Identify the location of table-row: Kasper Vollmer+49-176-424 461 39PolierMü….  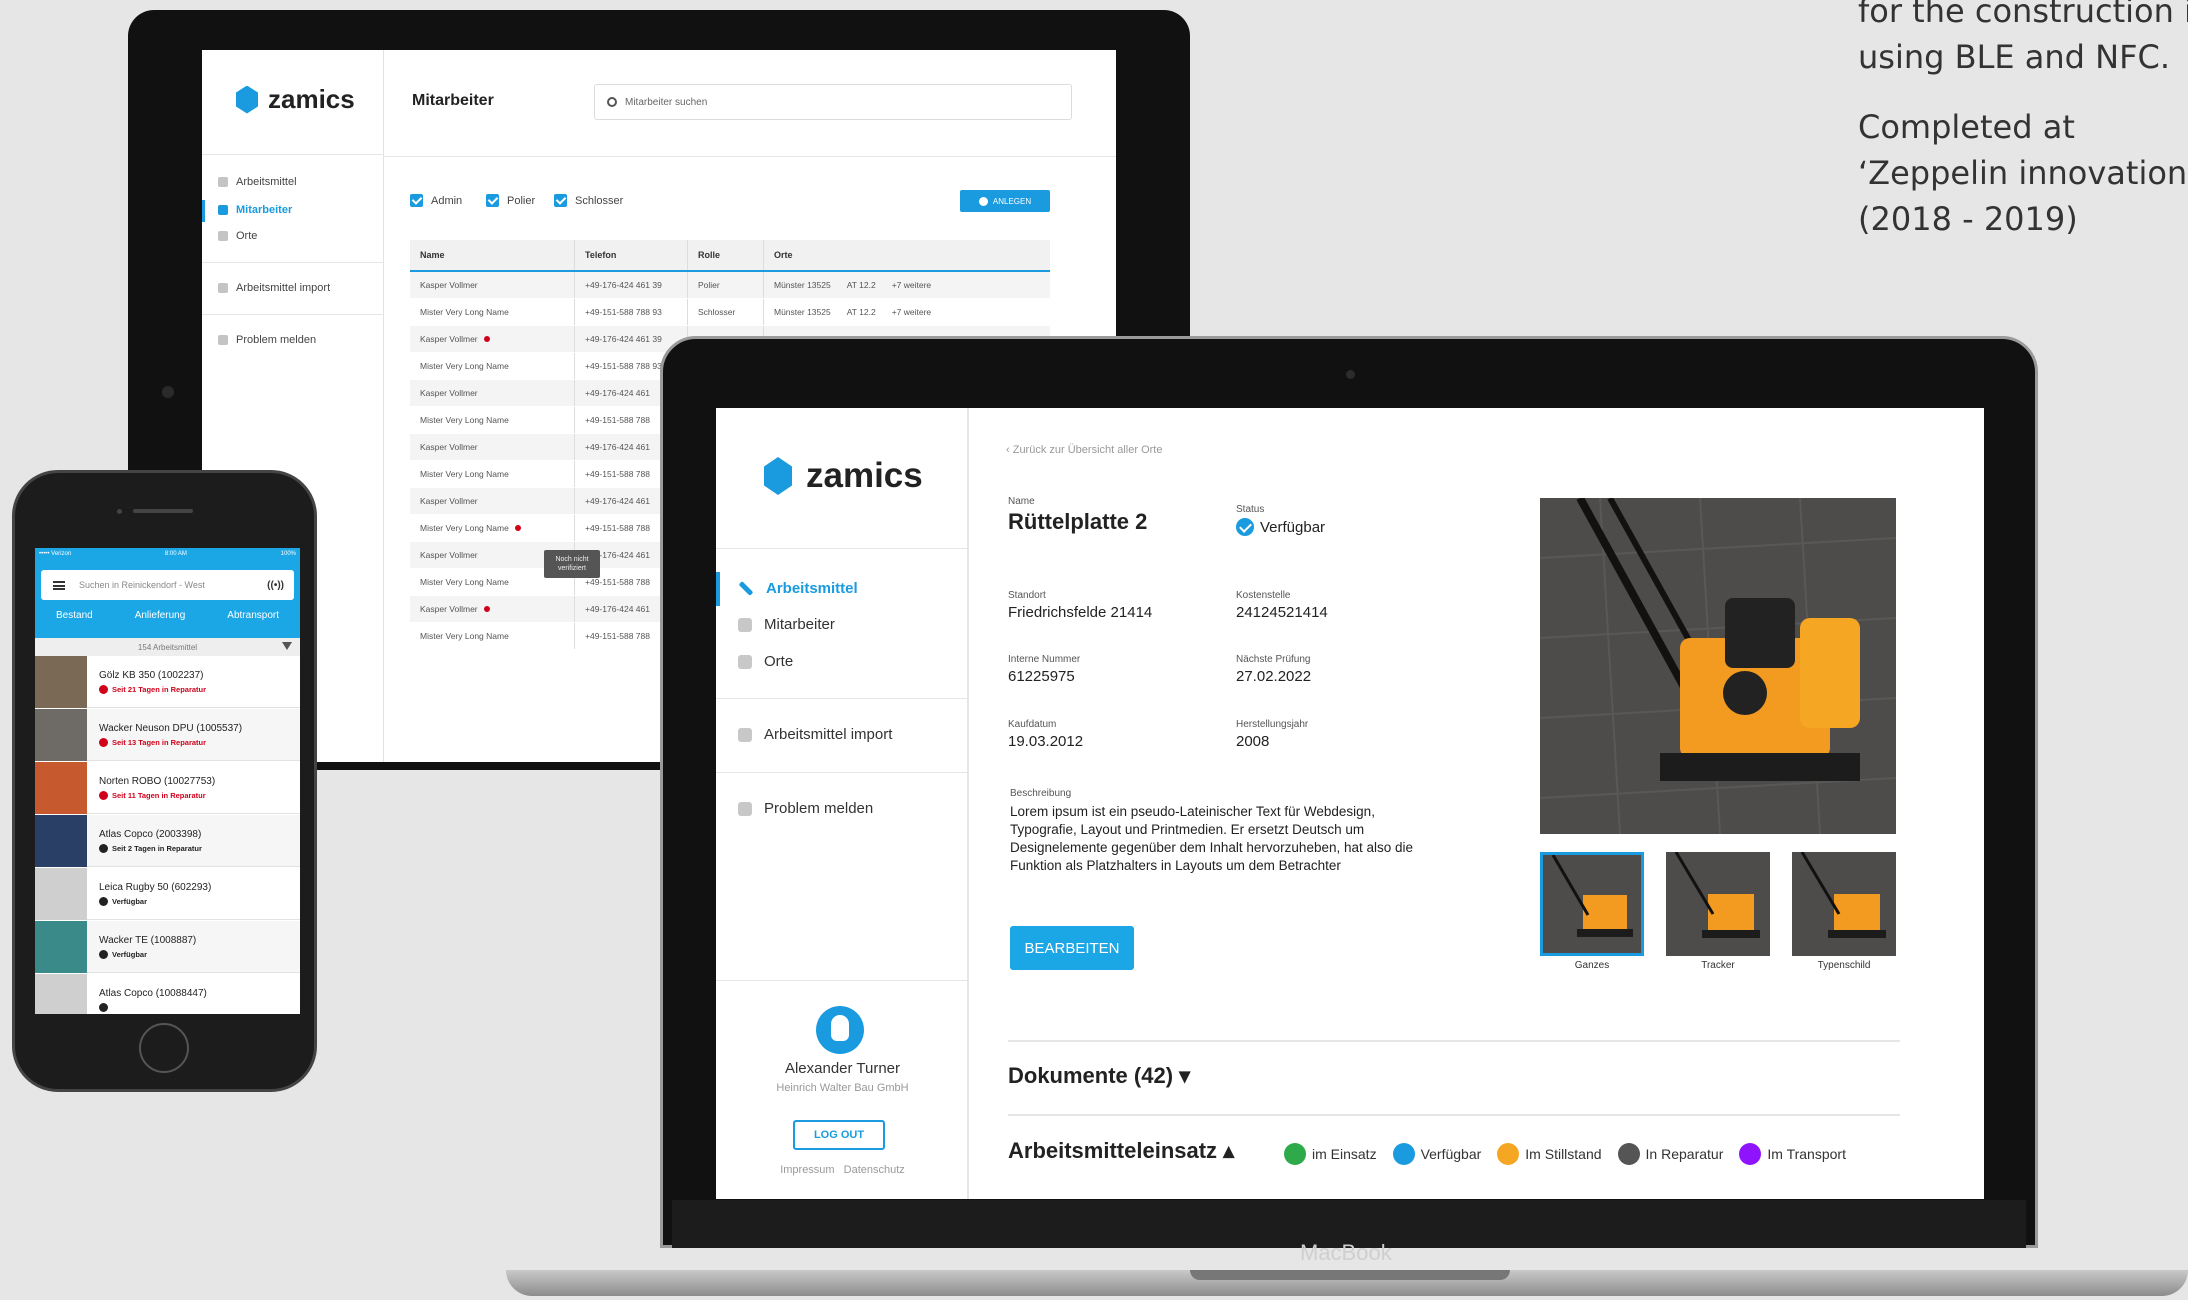
(730, 285).